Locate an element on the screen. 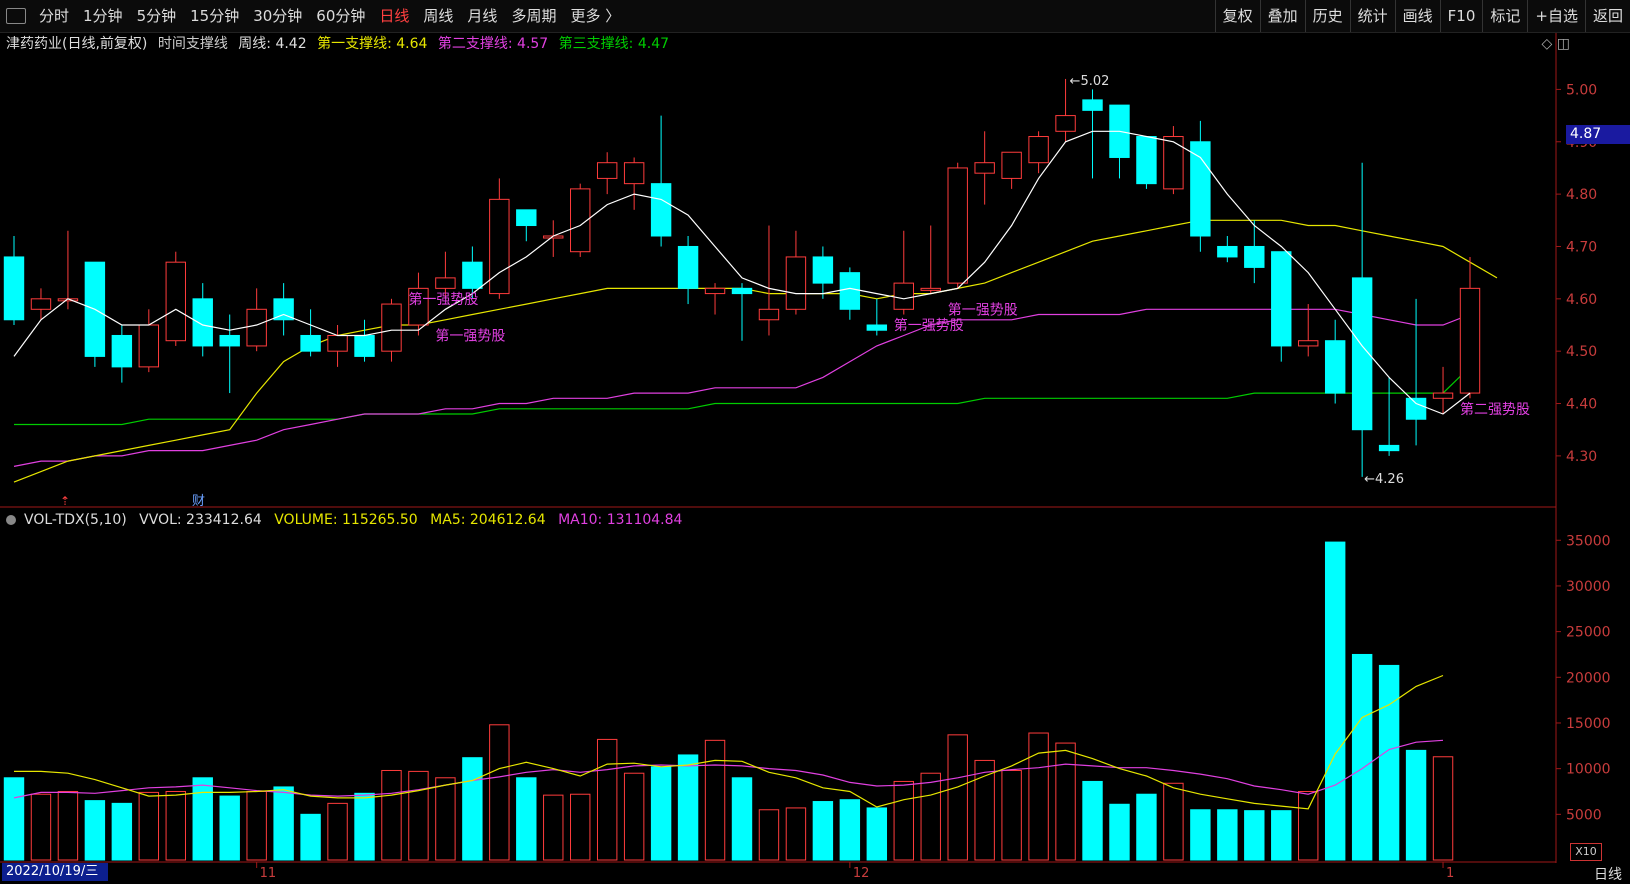  volume-tick-label: 30000 is located at coordinates (1588, 587).